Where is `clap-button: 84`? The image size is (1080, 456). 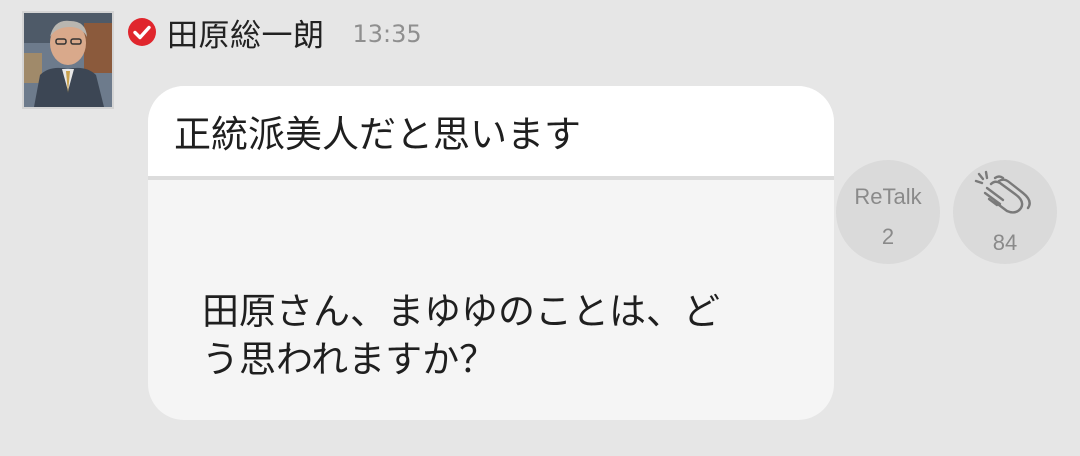
clap-button: 84 is located at coordinates (1005, 212).